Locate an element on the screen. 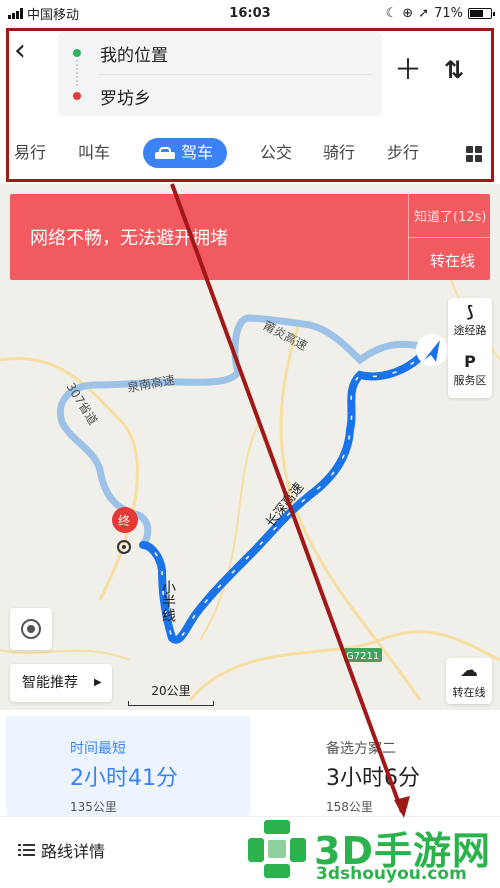 This screenshot has height=888, width=500. switch-online-button: 转在线 is located at coordinates (452, 260).